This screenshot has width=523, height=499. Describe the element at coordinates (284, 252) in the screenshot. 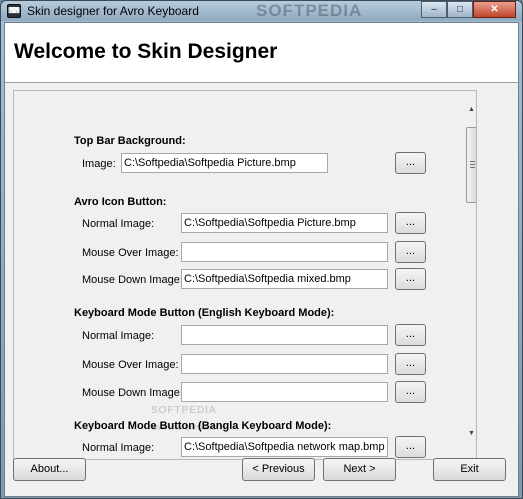

I see `avro-icon-mouse-over-field` at that location.